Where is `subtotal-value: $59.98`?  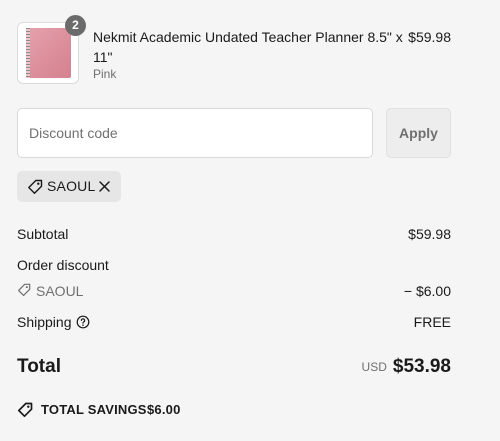
subtotal-value: $59.98 is located at coordinates (429, 234).